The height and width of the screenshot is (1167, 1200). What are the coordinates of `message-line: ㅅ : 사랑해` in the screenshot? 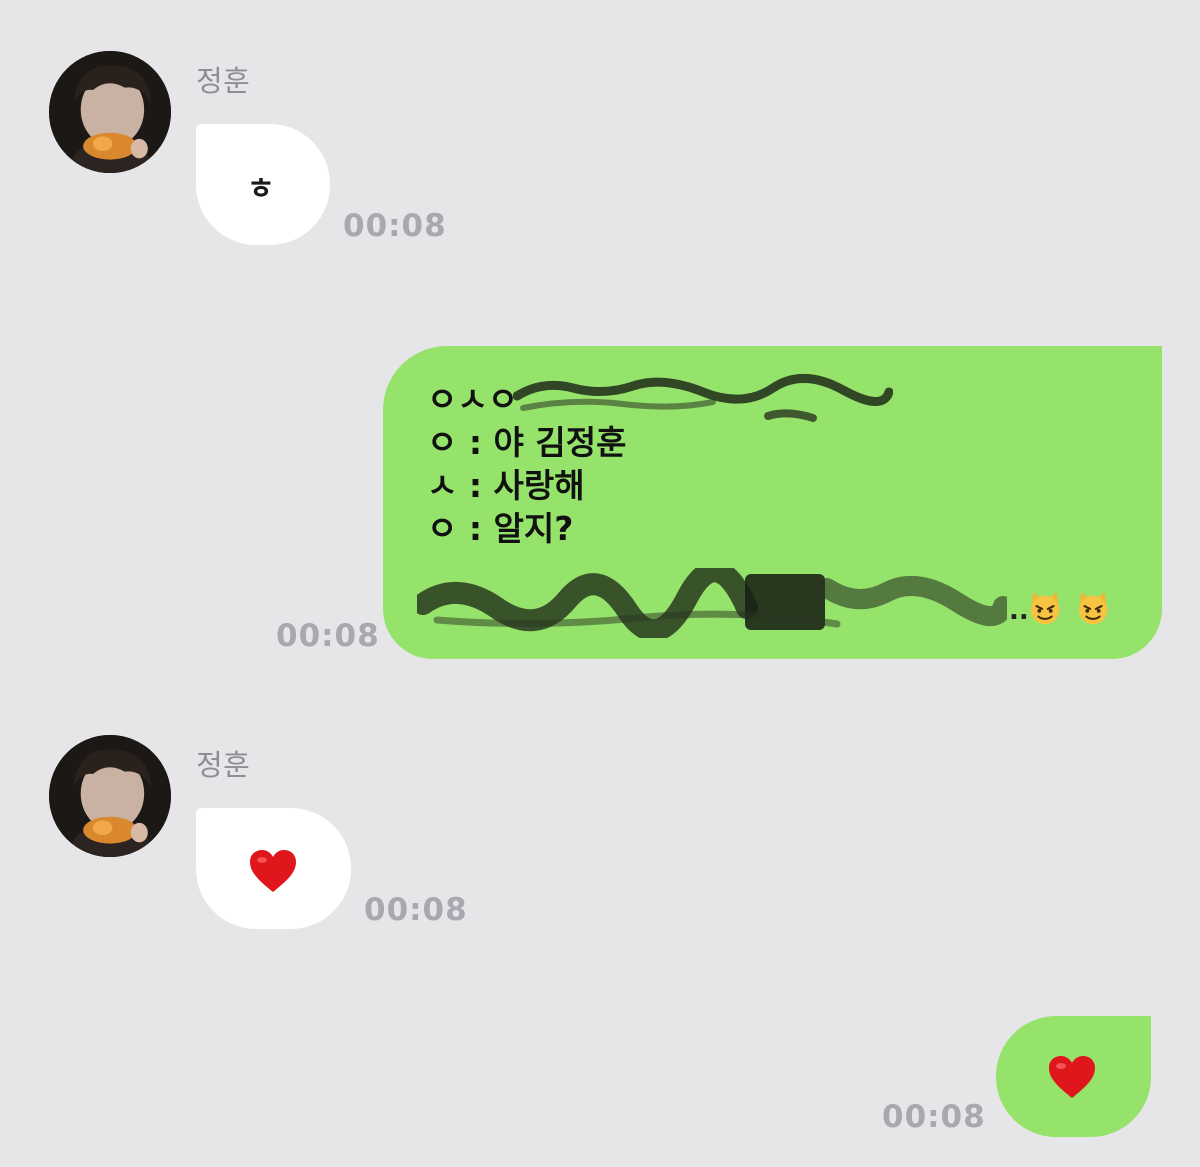 It's located at (506, 485).